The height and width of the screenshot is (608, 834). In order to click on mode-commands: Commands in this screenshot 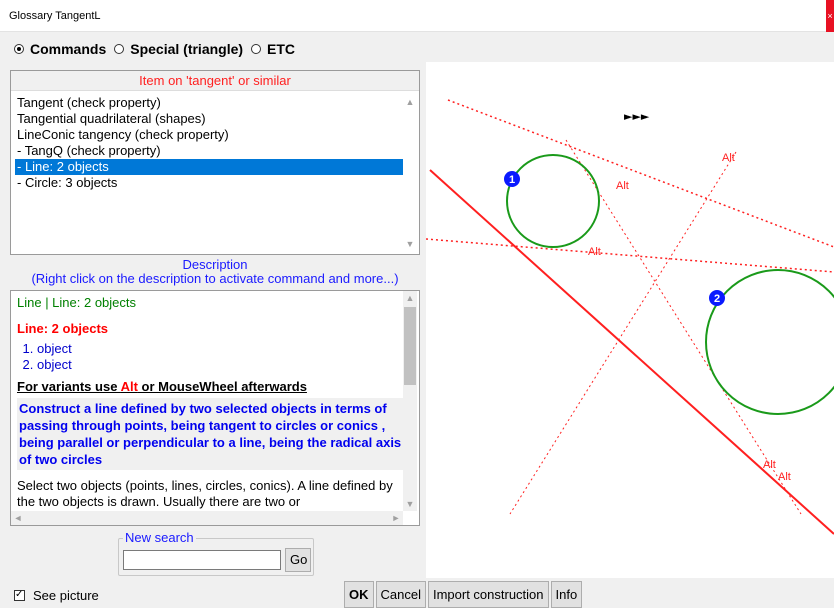, I will do `click(60, 49)`.